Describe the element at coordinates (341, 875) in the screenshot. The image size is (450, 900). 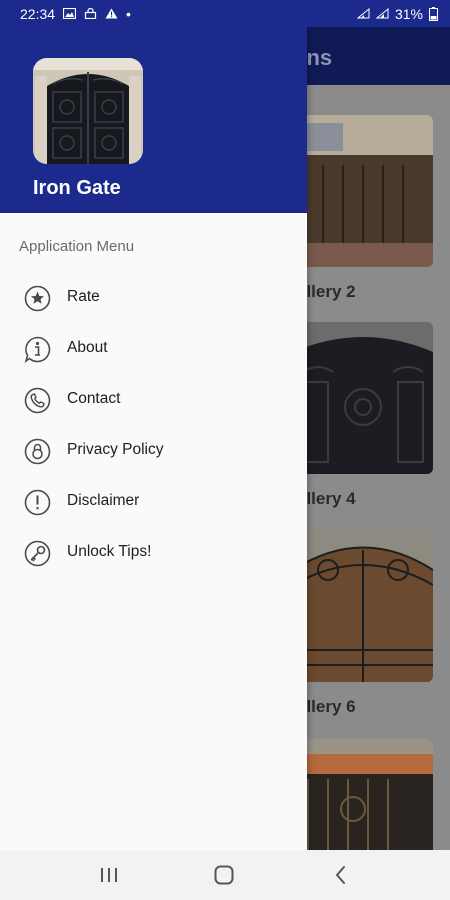
I see `back-icon` at that location.